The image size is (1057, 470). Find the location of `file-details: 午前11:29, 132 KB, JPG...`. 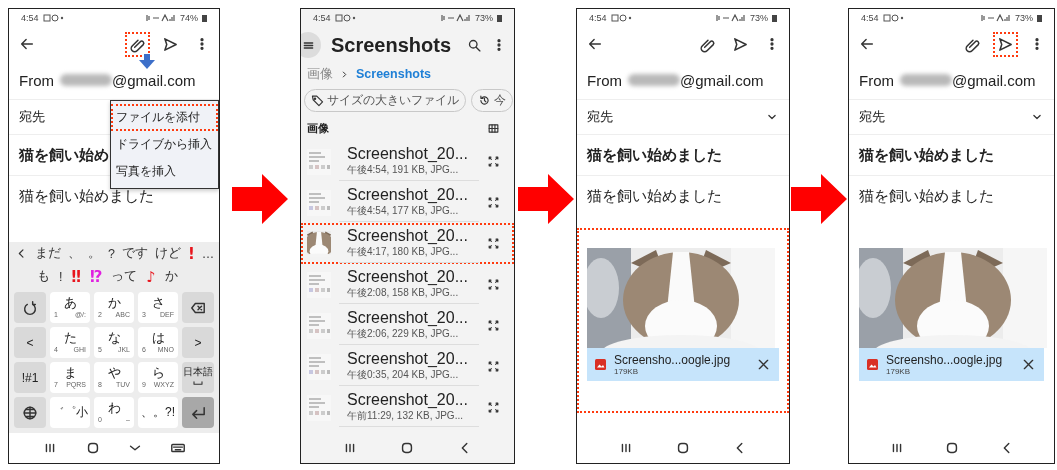

file-details: 午前11:29, 132 KB, JPG... is located at coordinates (405, 415).